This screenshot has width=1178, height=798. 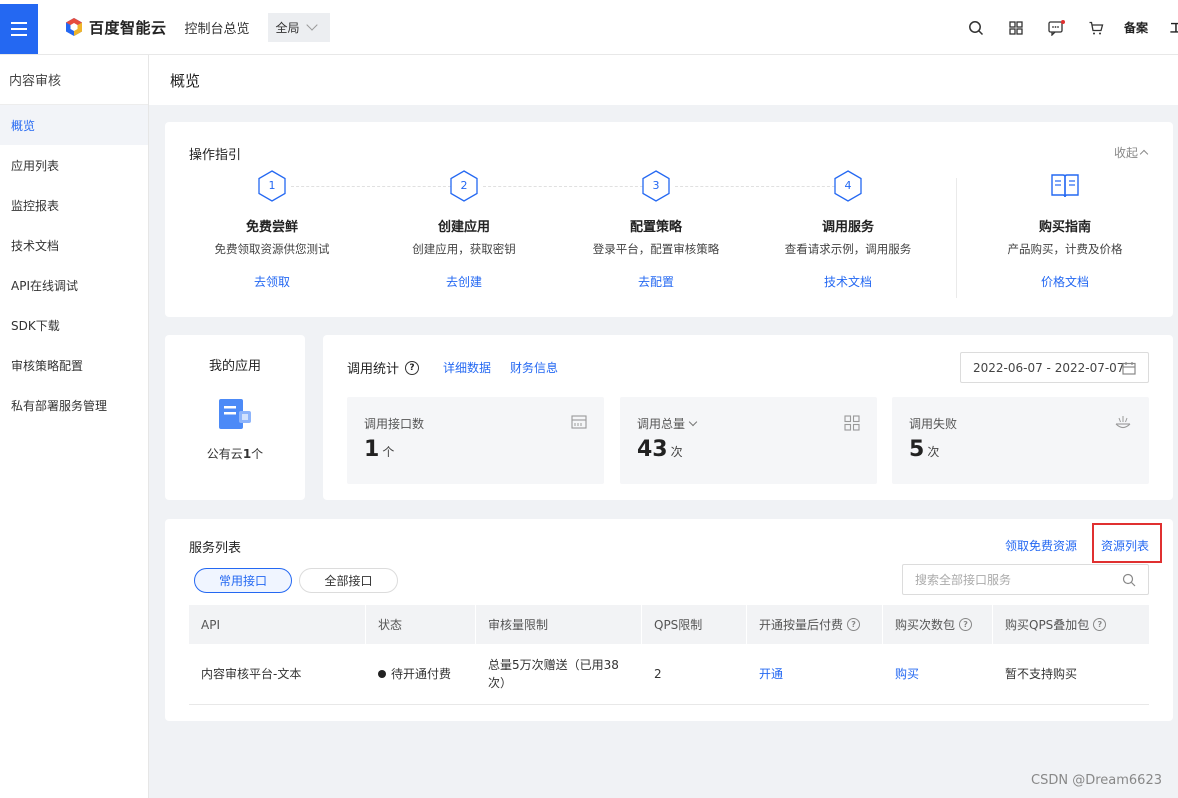 I want to click on hexagon-step-icon: 4, so click(x=848, y=186).